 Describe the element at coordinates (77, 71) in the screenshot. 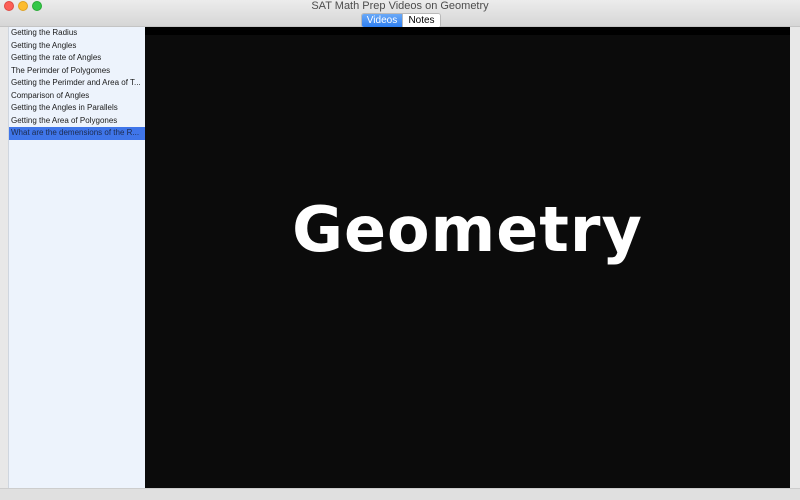

I see `list-item: The Perimder of Polygomes` at that location.